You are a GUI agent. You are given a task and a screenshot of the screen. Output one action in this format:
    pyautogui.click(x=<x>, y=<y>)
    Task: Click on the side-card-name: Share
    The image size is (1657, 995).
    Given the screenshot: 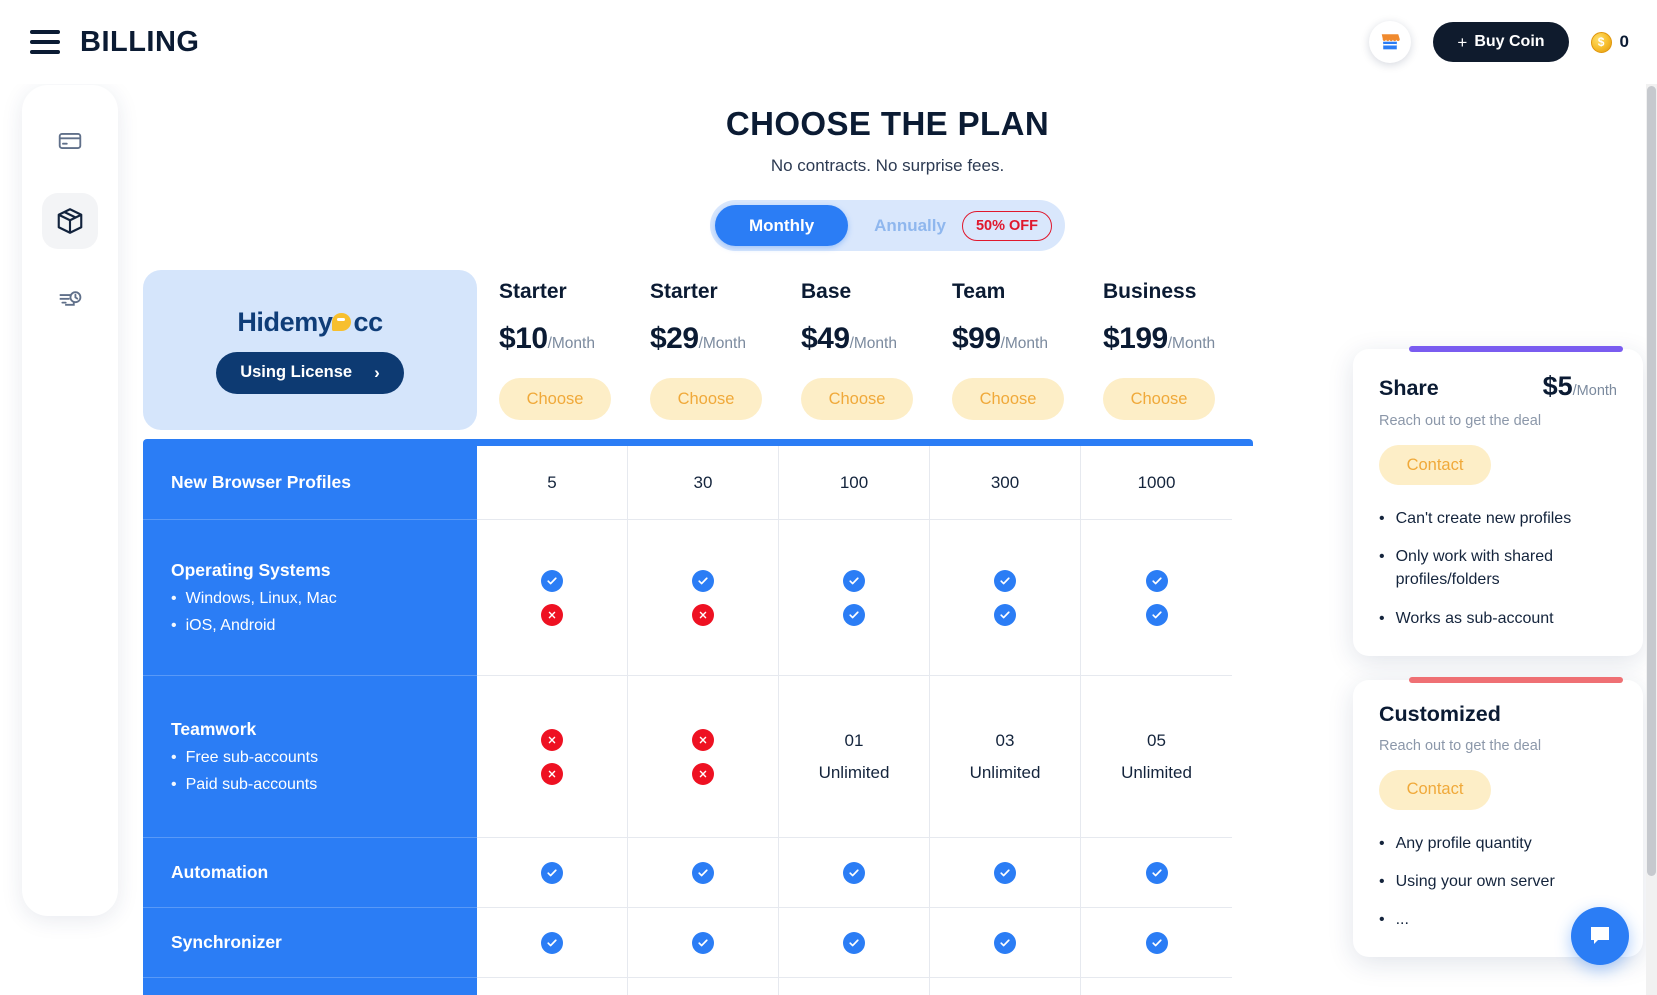 What is the action you would take?
    pyautogui.click(x=1409, y=388)
    